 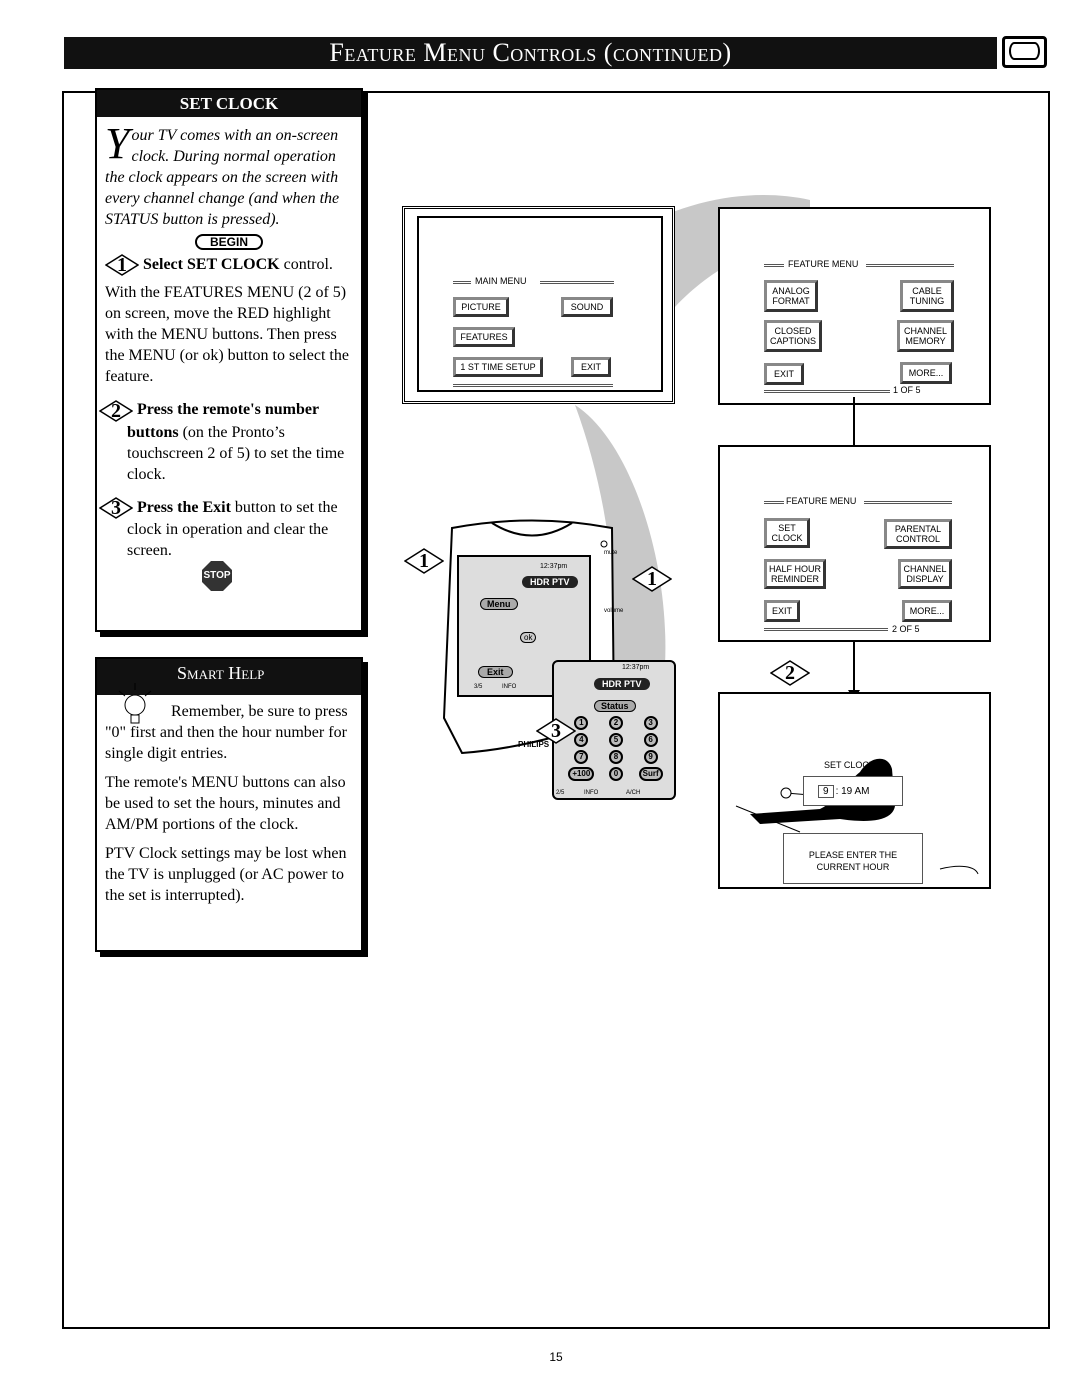 I want to click on keypad-key: 4, so click(x=581, y=740).